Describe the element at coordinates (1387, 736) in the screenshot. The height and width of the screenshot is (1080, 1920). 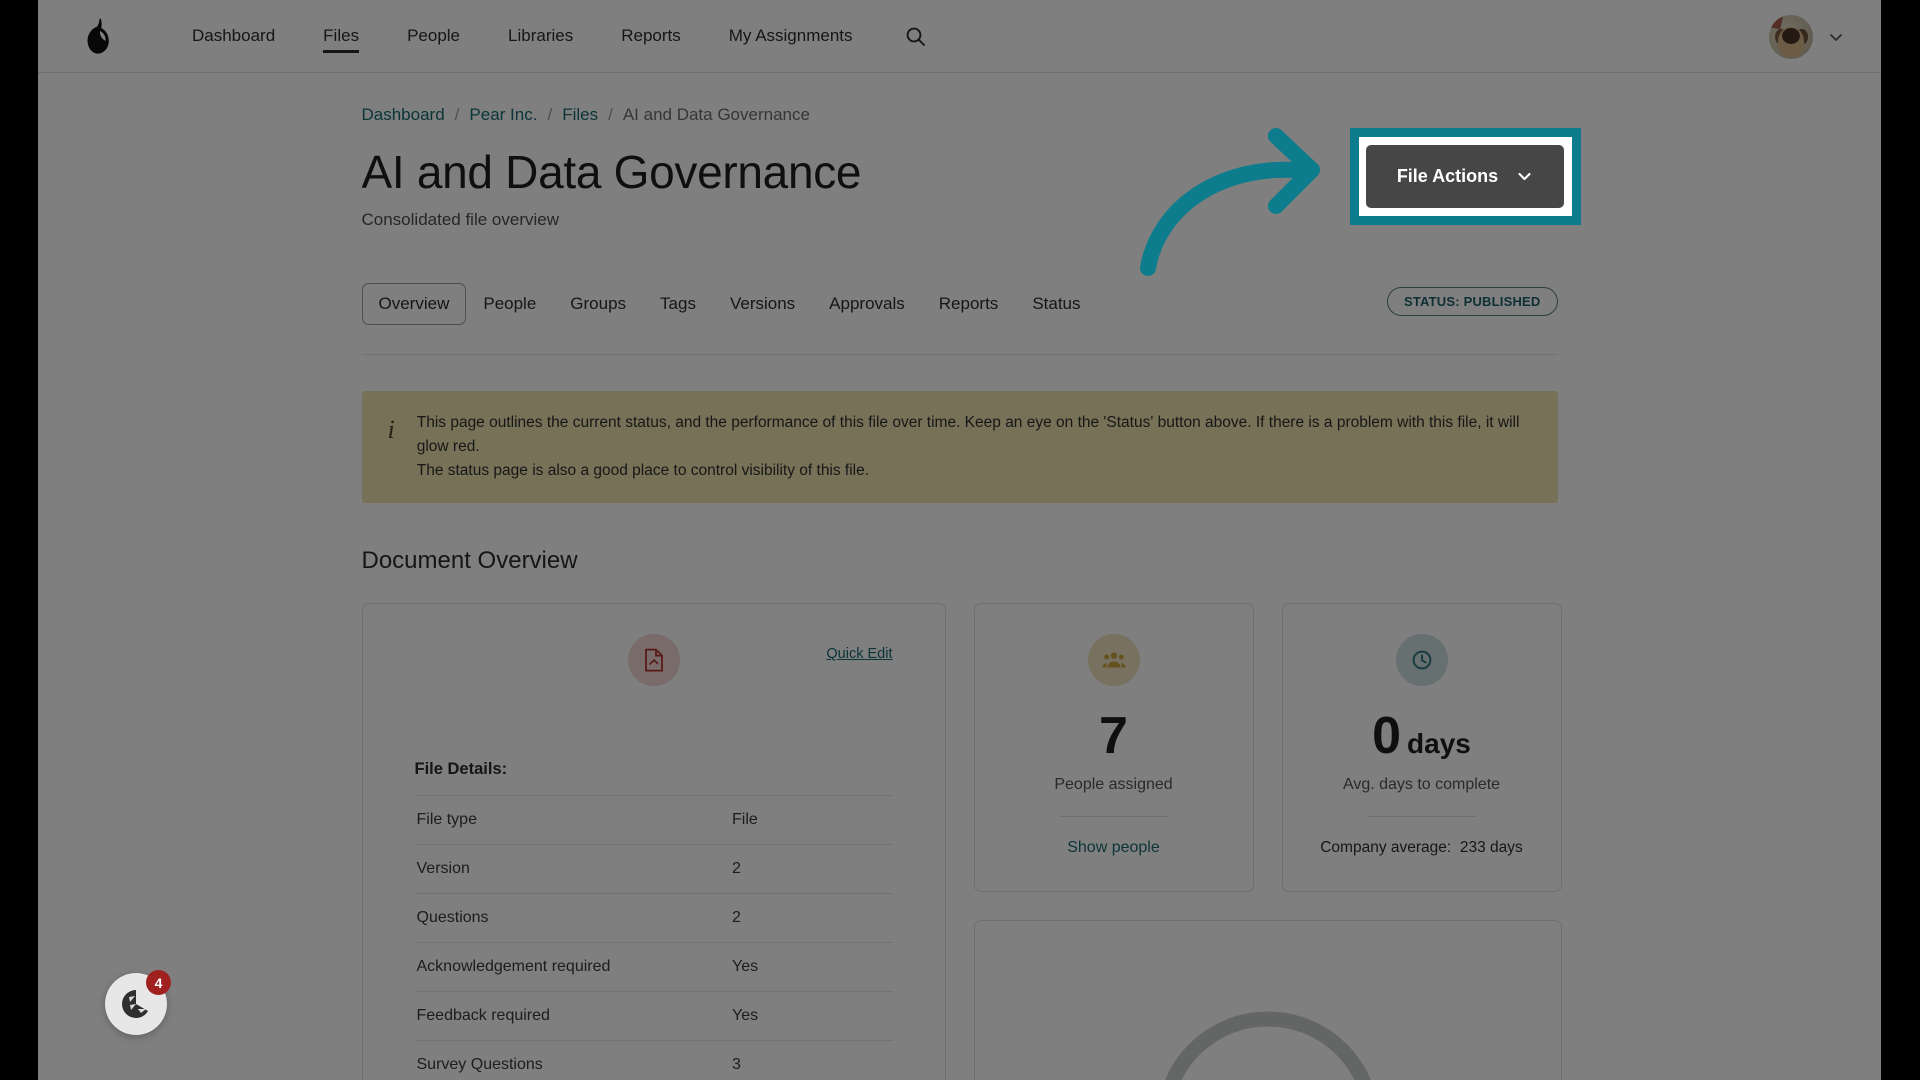
I see `avg-days-number: 0` at that location.